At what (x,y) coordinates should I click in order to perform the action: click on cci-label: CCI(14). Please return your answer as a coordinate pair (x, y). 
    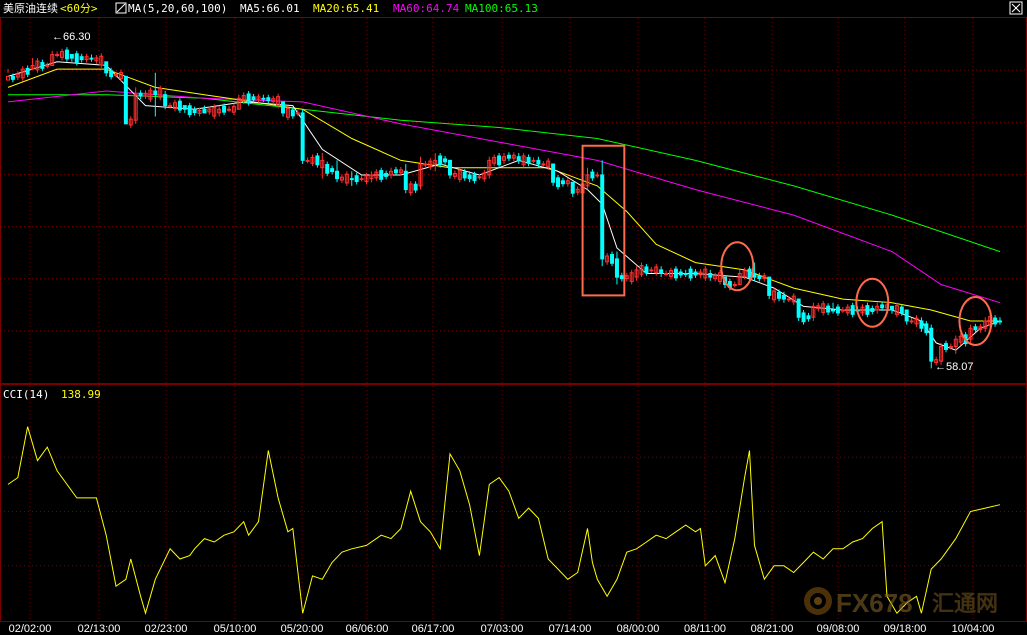
    Looking at the image, I should click on (26, 394).